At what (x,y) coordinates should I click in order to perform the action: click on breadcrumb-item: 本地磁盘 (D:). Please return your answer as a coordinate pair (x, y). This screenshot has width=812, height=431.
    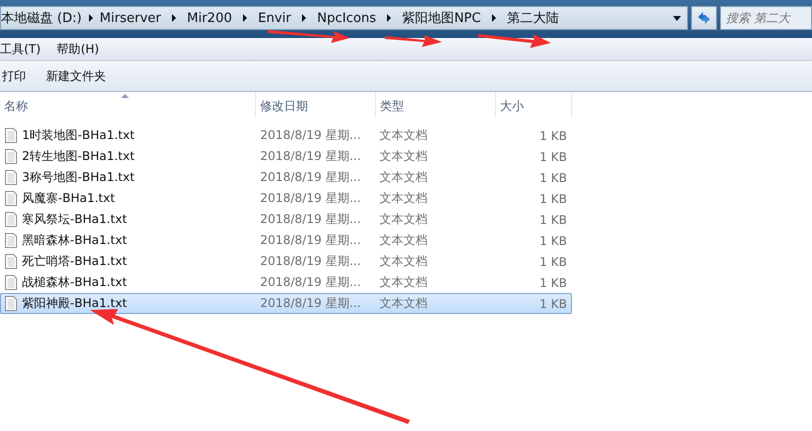
    Looking at the image, I should click on (41, 18).